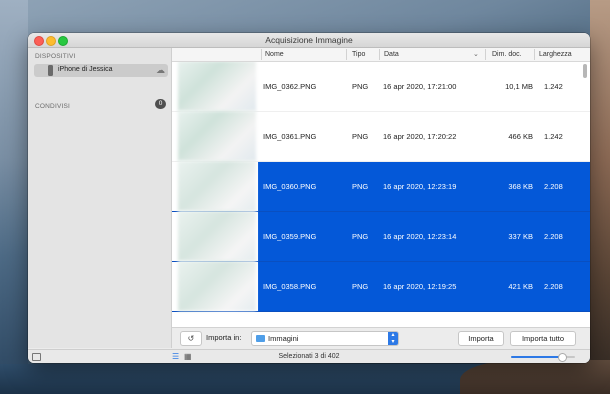 The width and height of the screenshot is (610, 394). What do you see at coordinates (290, 186) in the screenshot?
I see `cell-name: IMG_0360.PNG` at bounding box center [290, 186].